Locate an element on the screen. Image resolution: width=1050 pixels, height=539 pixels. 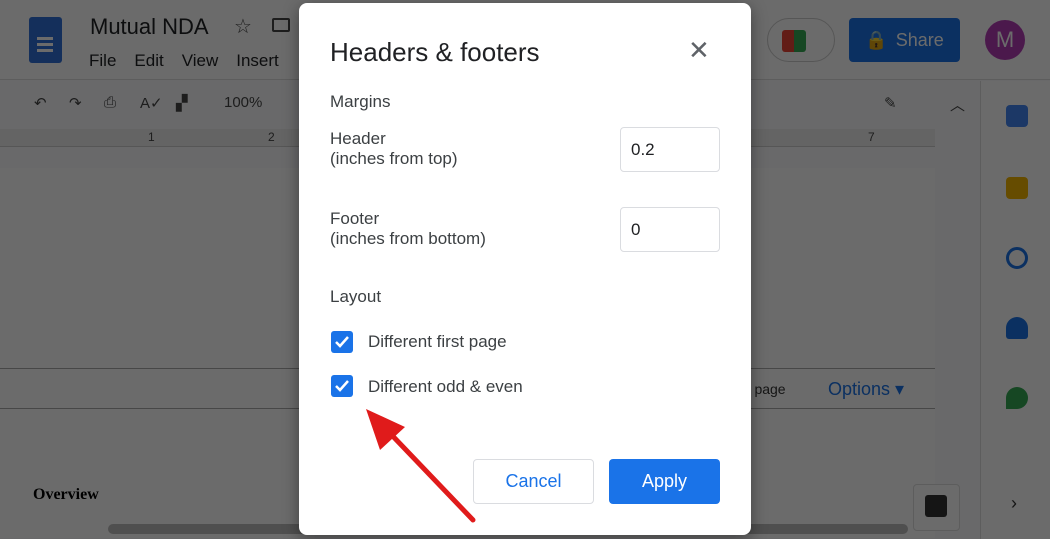
share-label: Share is located at coordinates (919, 39).